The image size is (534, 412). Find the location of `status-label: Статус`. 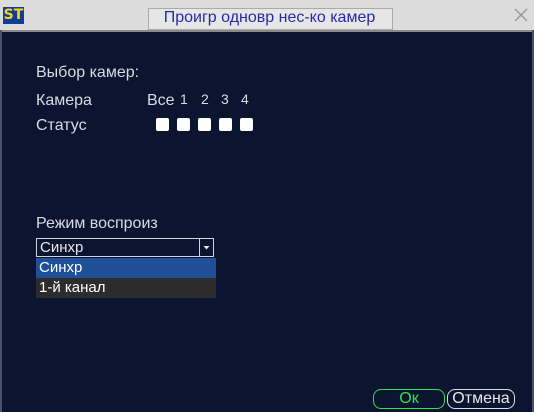

status-label: Статус is located at coordinates (61, 125).